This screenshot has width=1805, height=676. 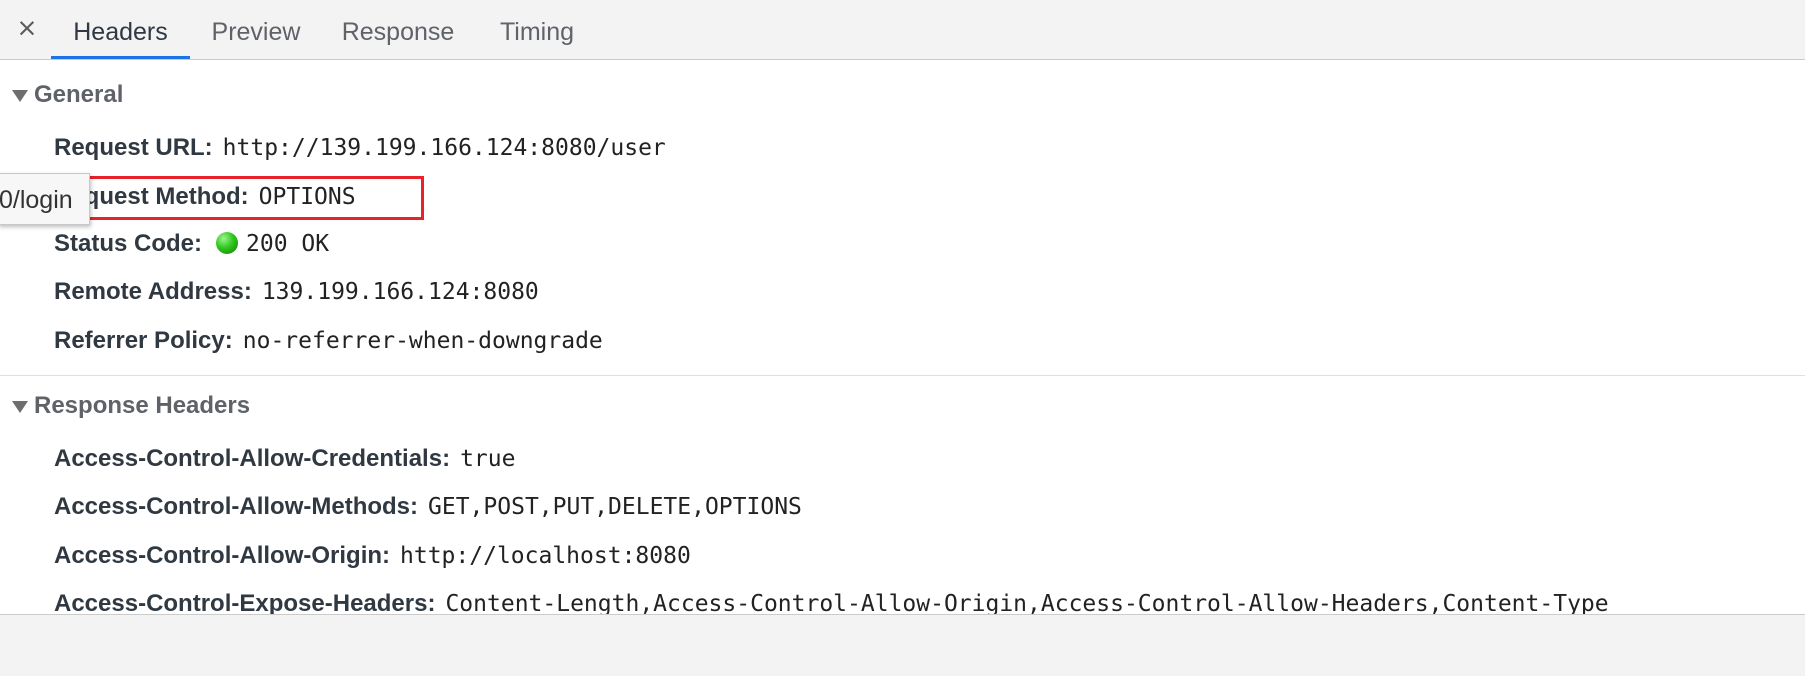 What do you see at coordinates (236, 506) in the screenshot?
I see `header-key: Access-Control-Allow-Methods:` at bounding box center [236, 506].